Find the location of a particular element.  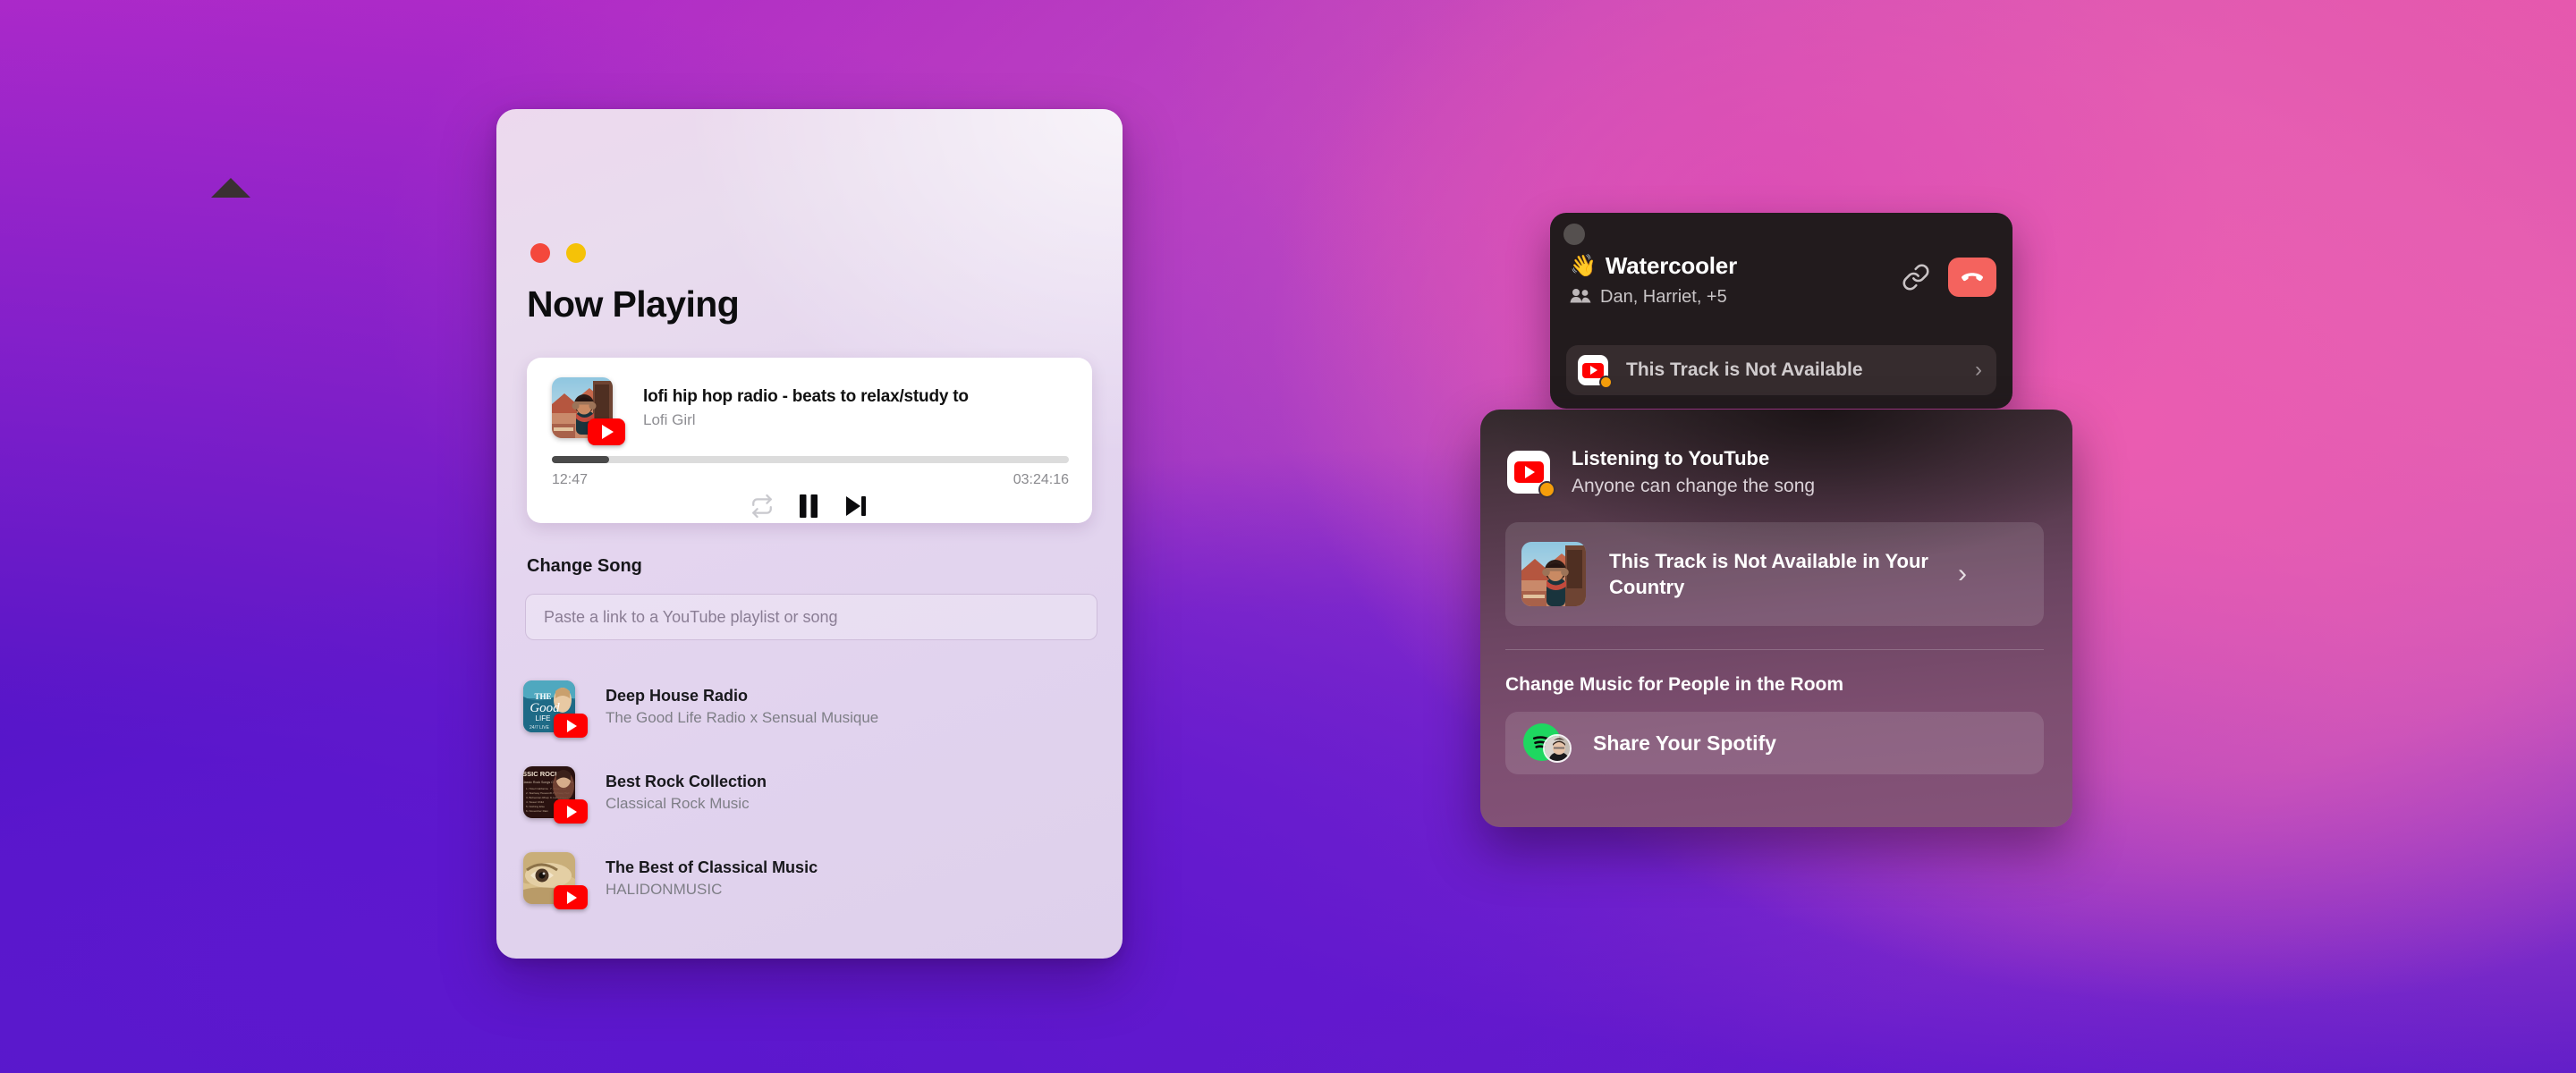

list-item-title: Deep House Radio is located at coordinates (677, 695).